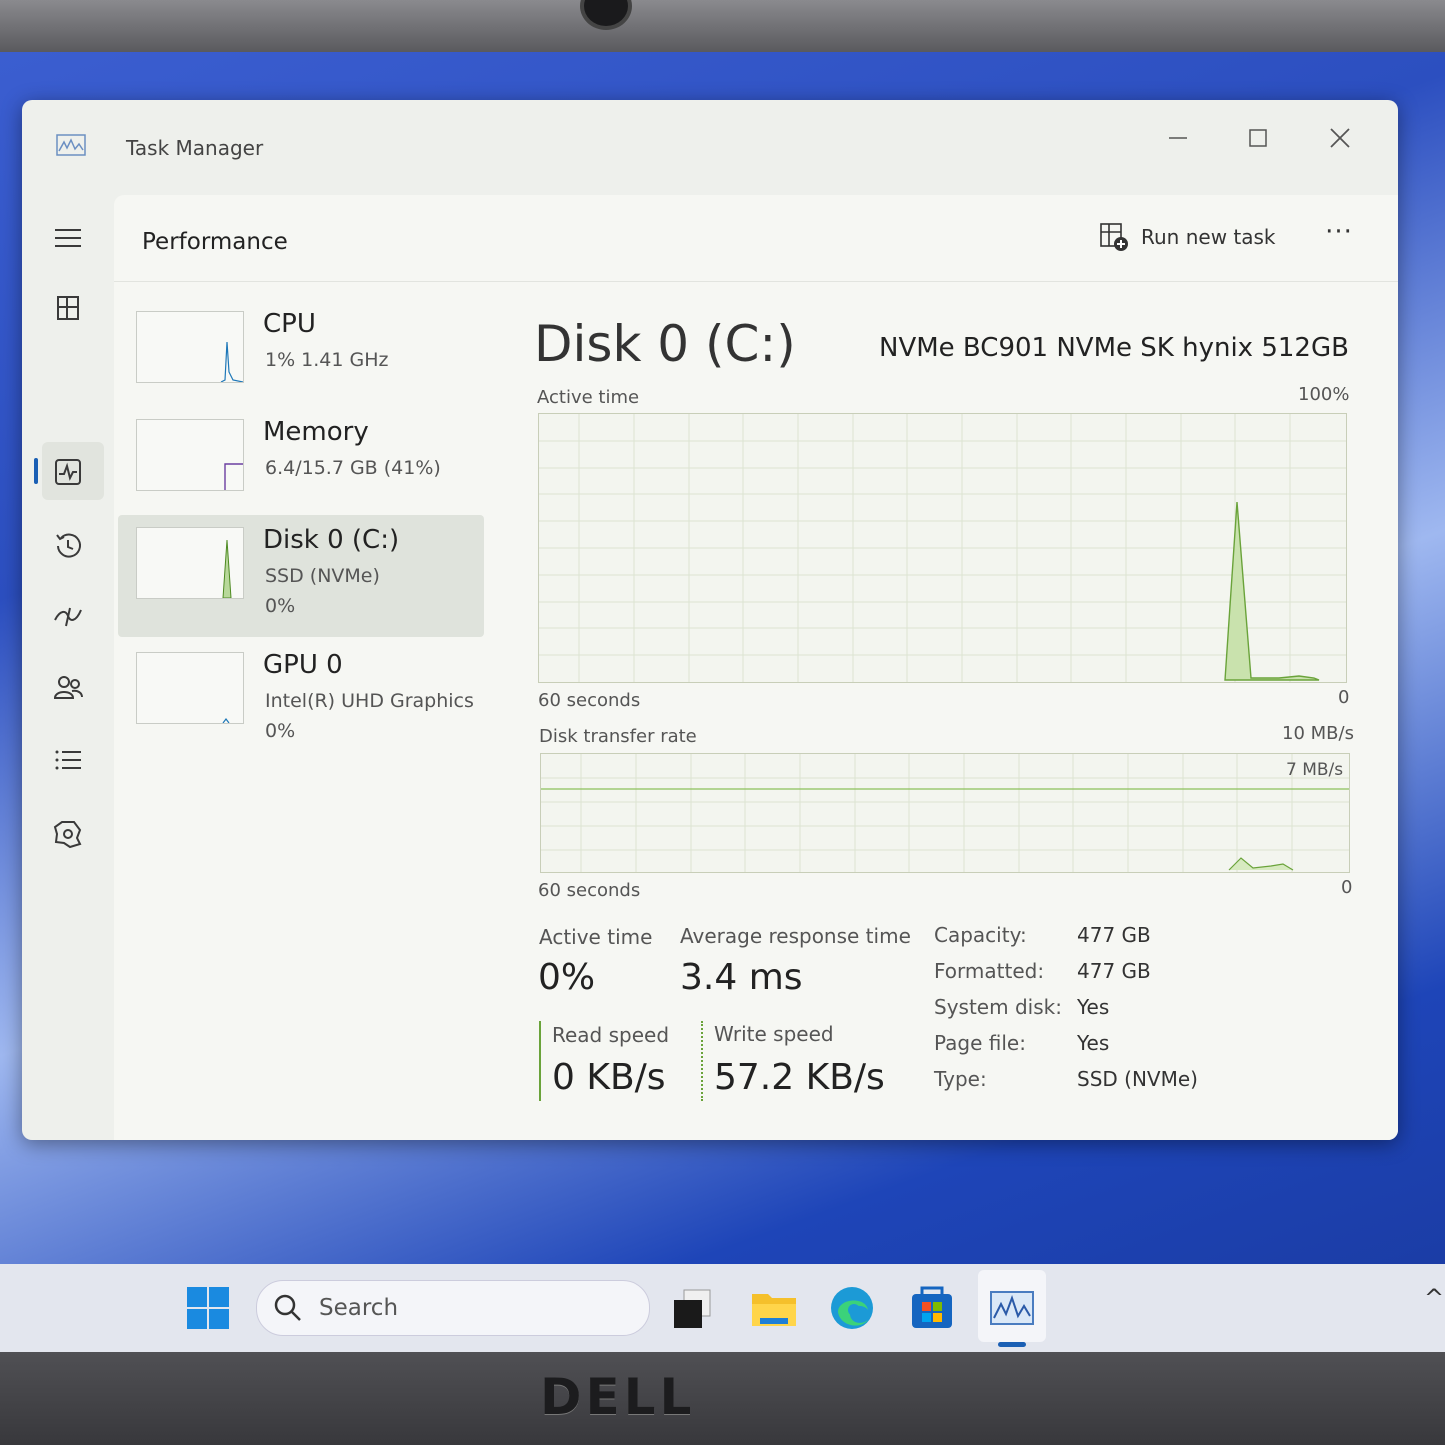  Describe the element at coordinates (618, 736) in the screenshot. I see `transfer-rate-chart-label: Disk transfer rate` at that location.